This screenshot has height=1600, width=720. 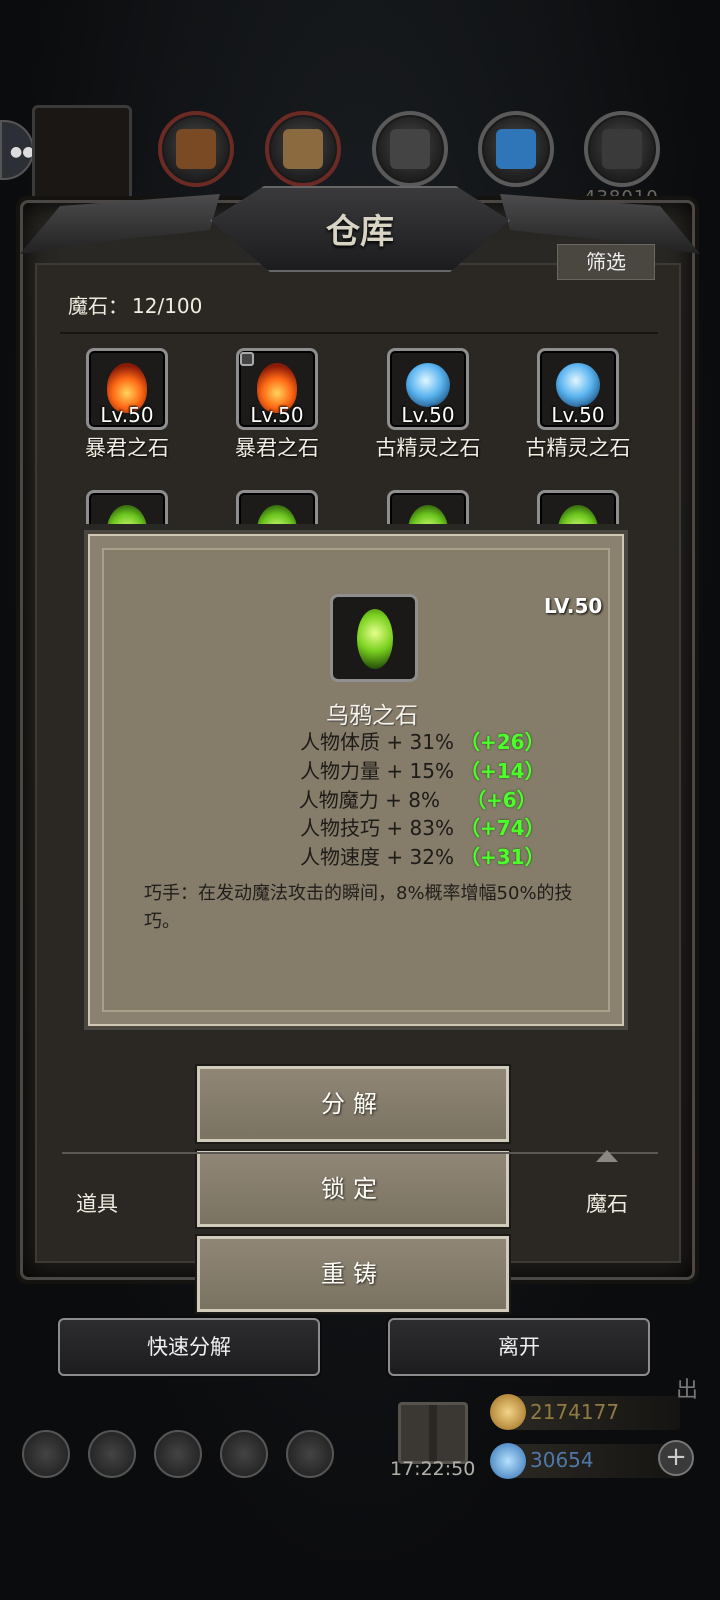 I want to click on stat-text: 人物技巧 + 83%, so click(x=377, y=828).